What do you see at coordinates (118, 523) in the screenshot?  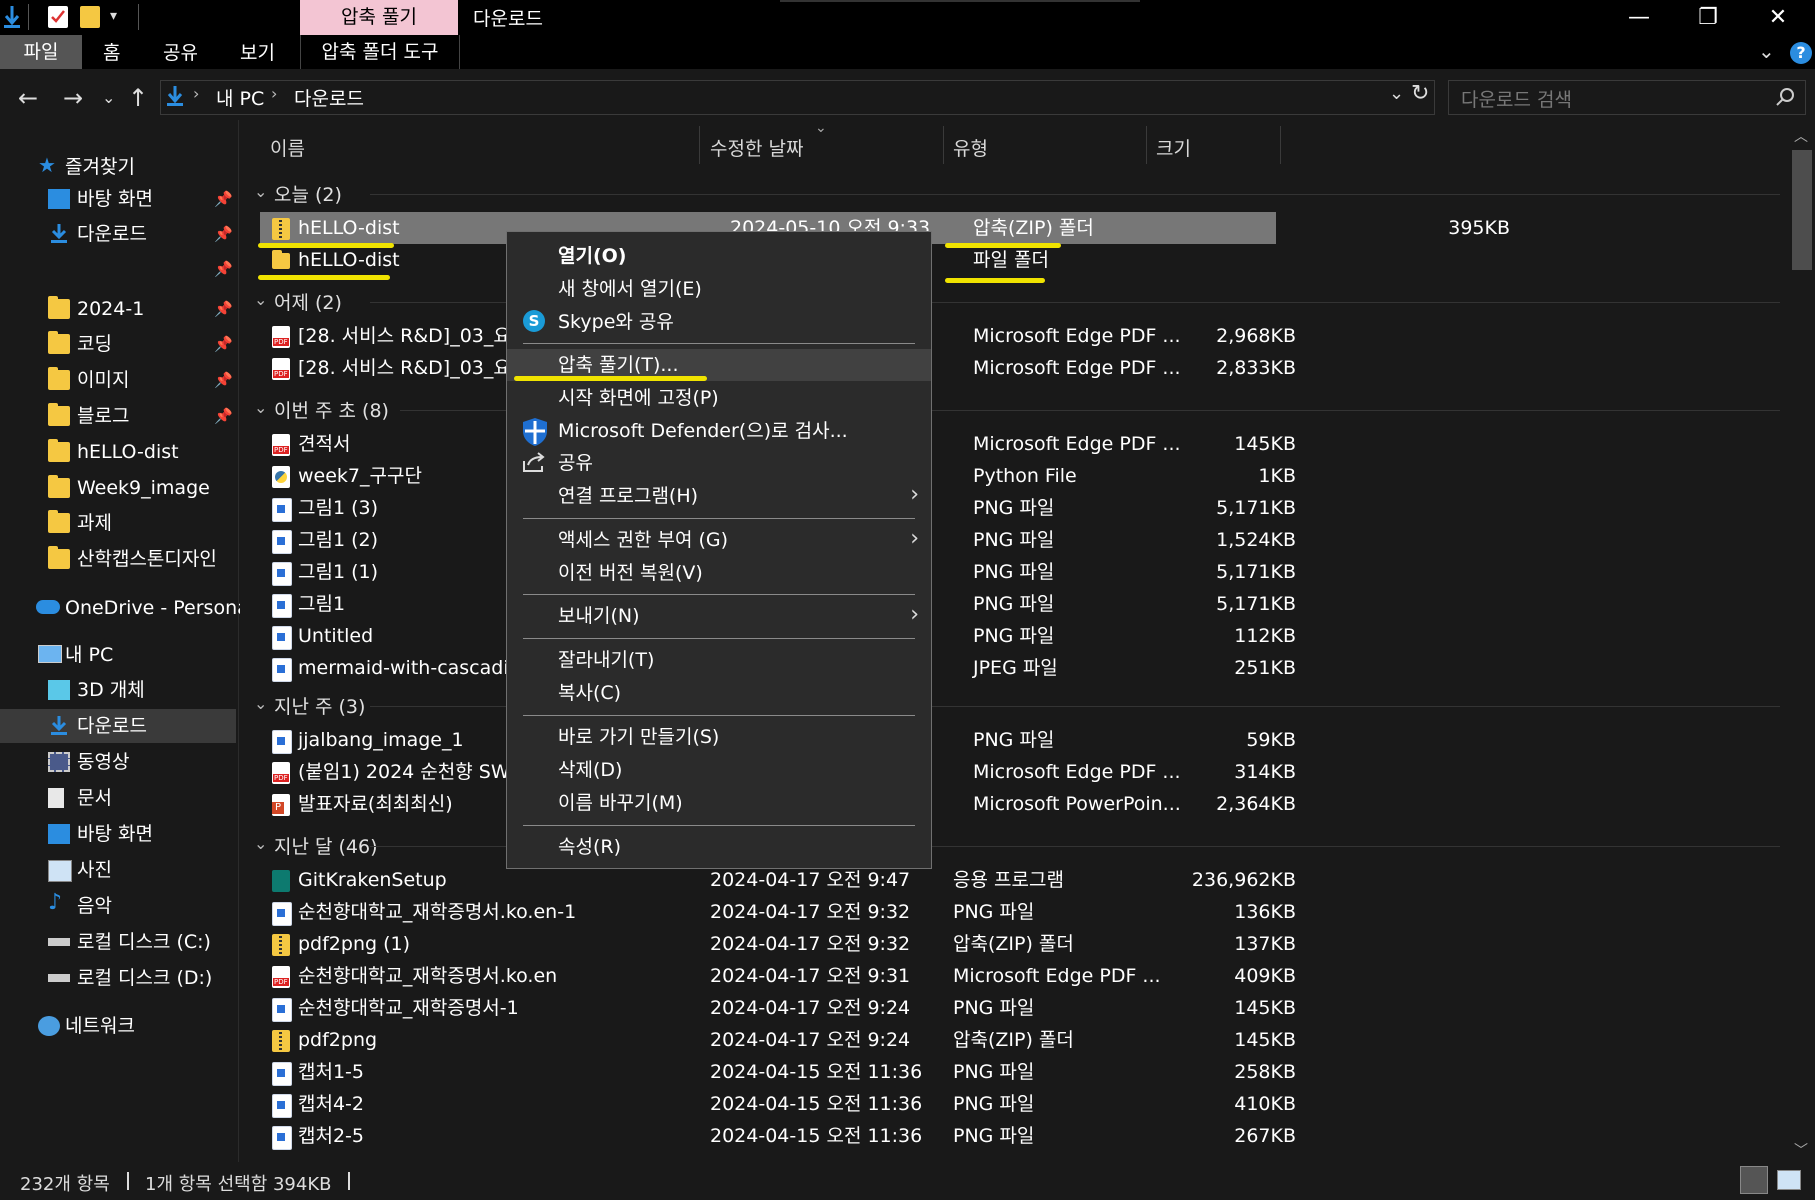 I see `sidebar-item-assignments: 과제` at bounding box center [118, 523].